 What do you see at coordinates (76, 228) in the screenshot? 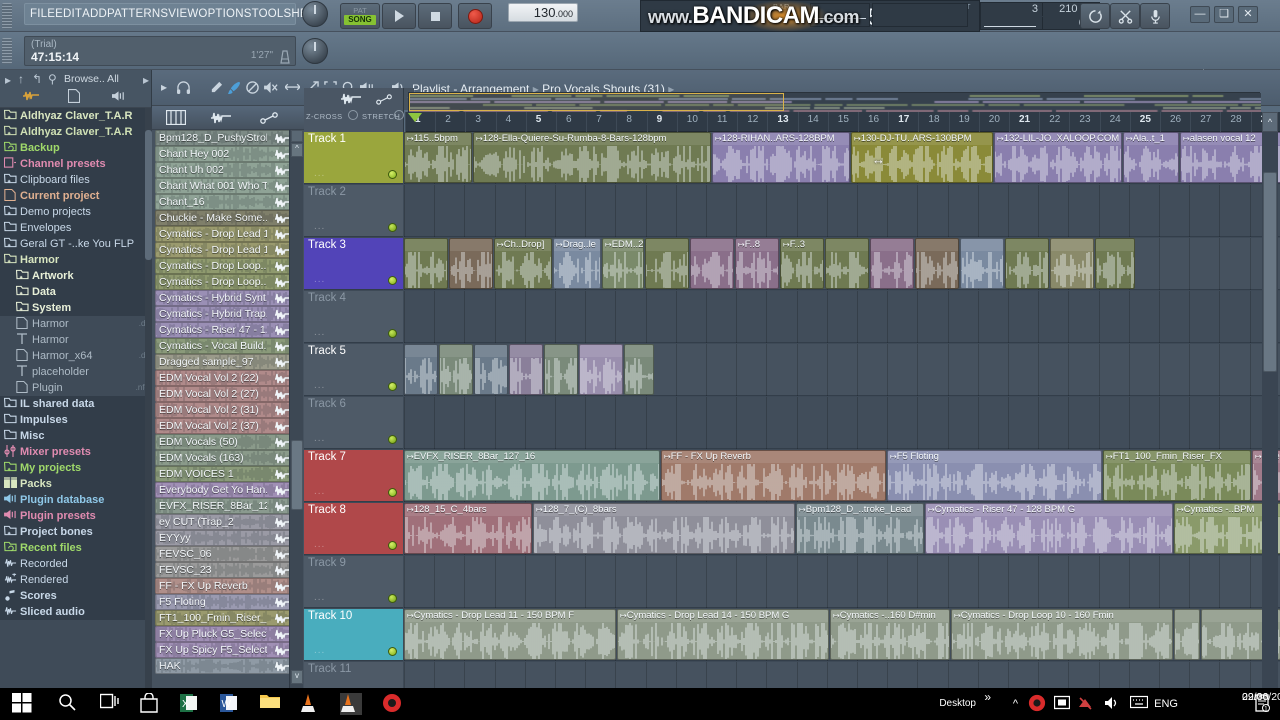
I see `browser-item: Envelopes` at bounding box center [76, 228].